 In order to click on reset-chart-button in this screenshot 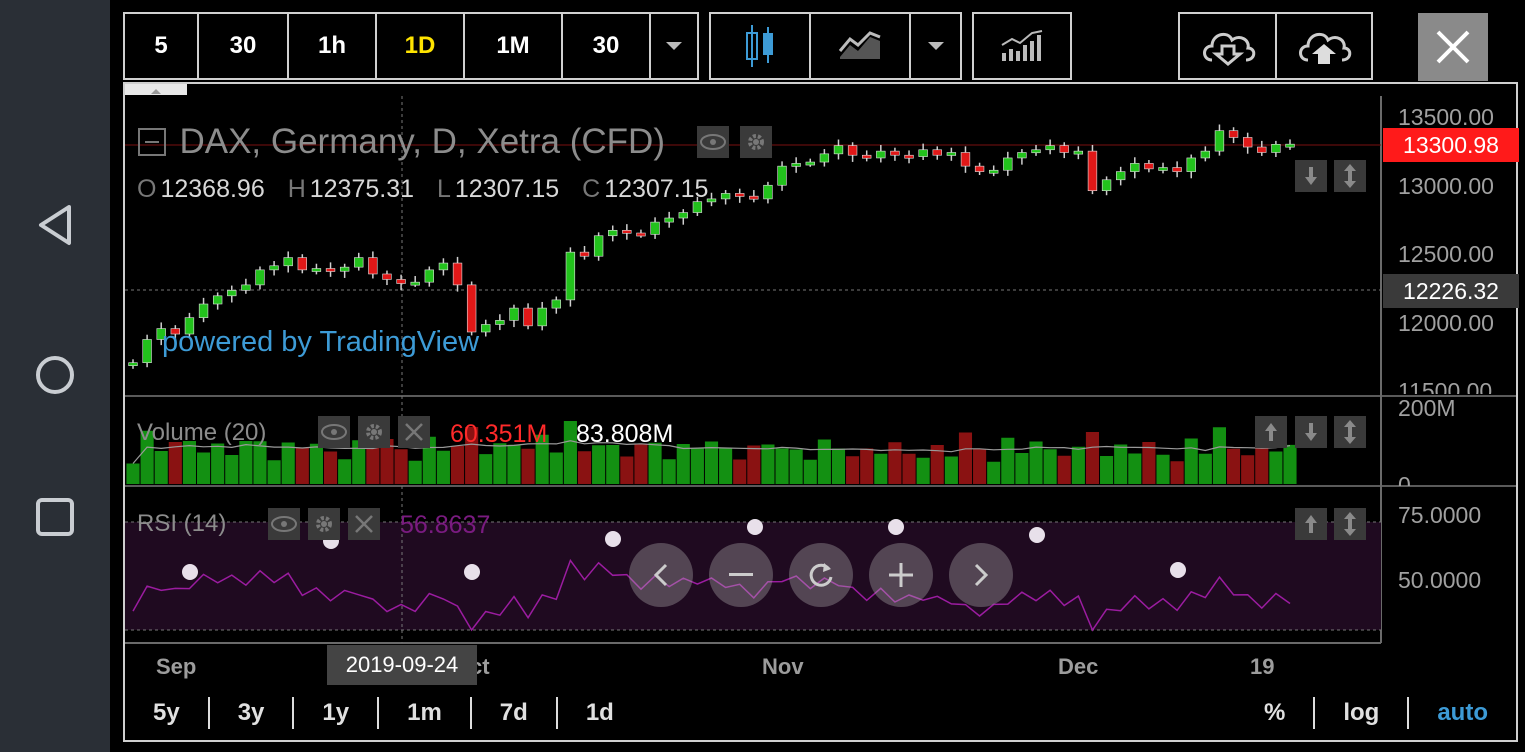, I will do `click(821, 575)`.